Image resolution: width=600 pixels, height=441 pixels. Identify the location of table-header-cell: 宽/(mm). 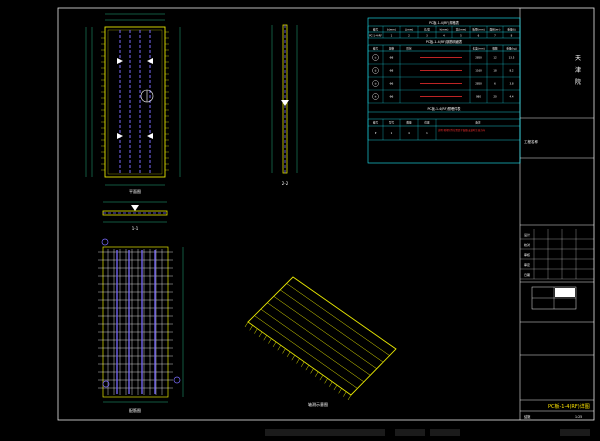
(461, 30).